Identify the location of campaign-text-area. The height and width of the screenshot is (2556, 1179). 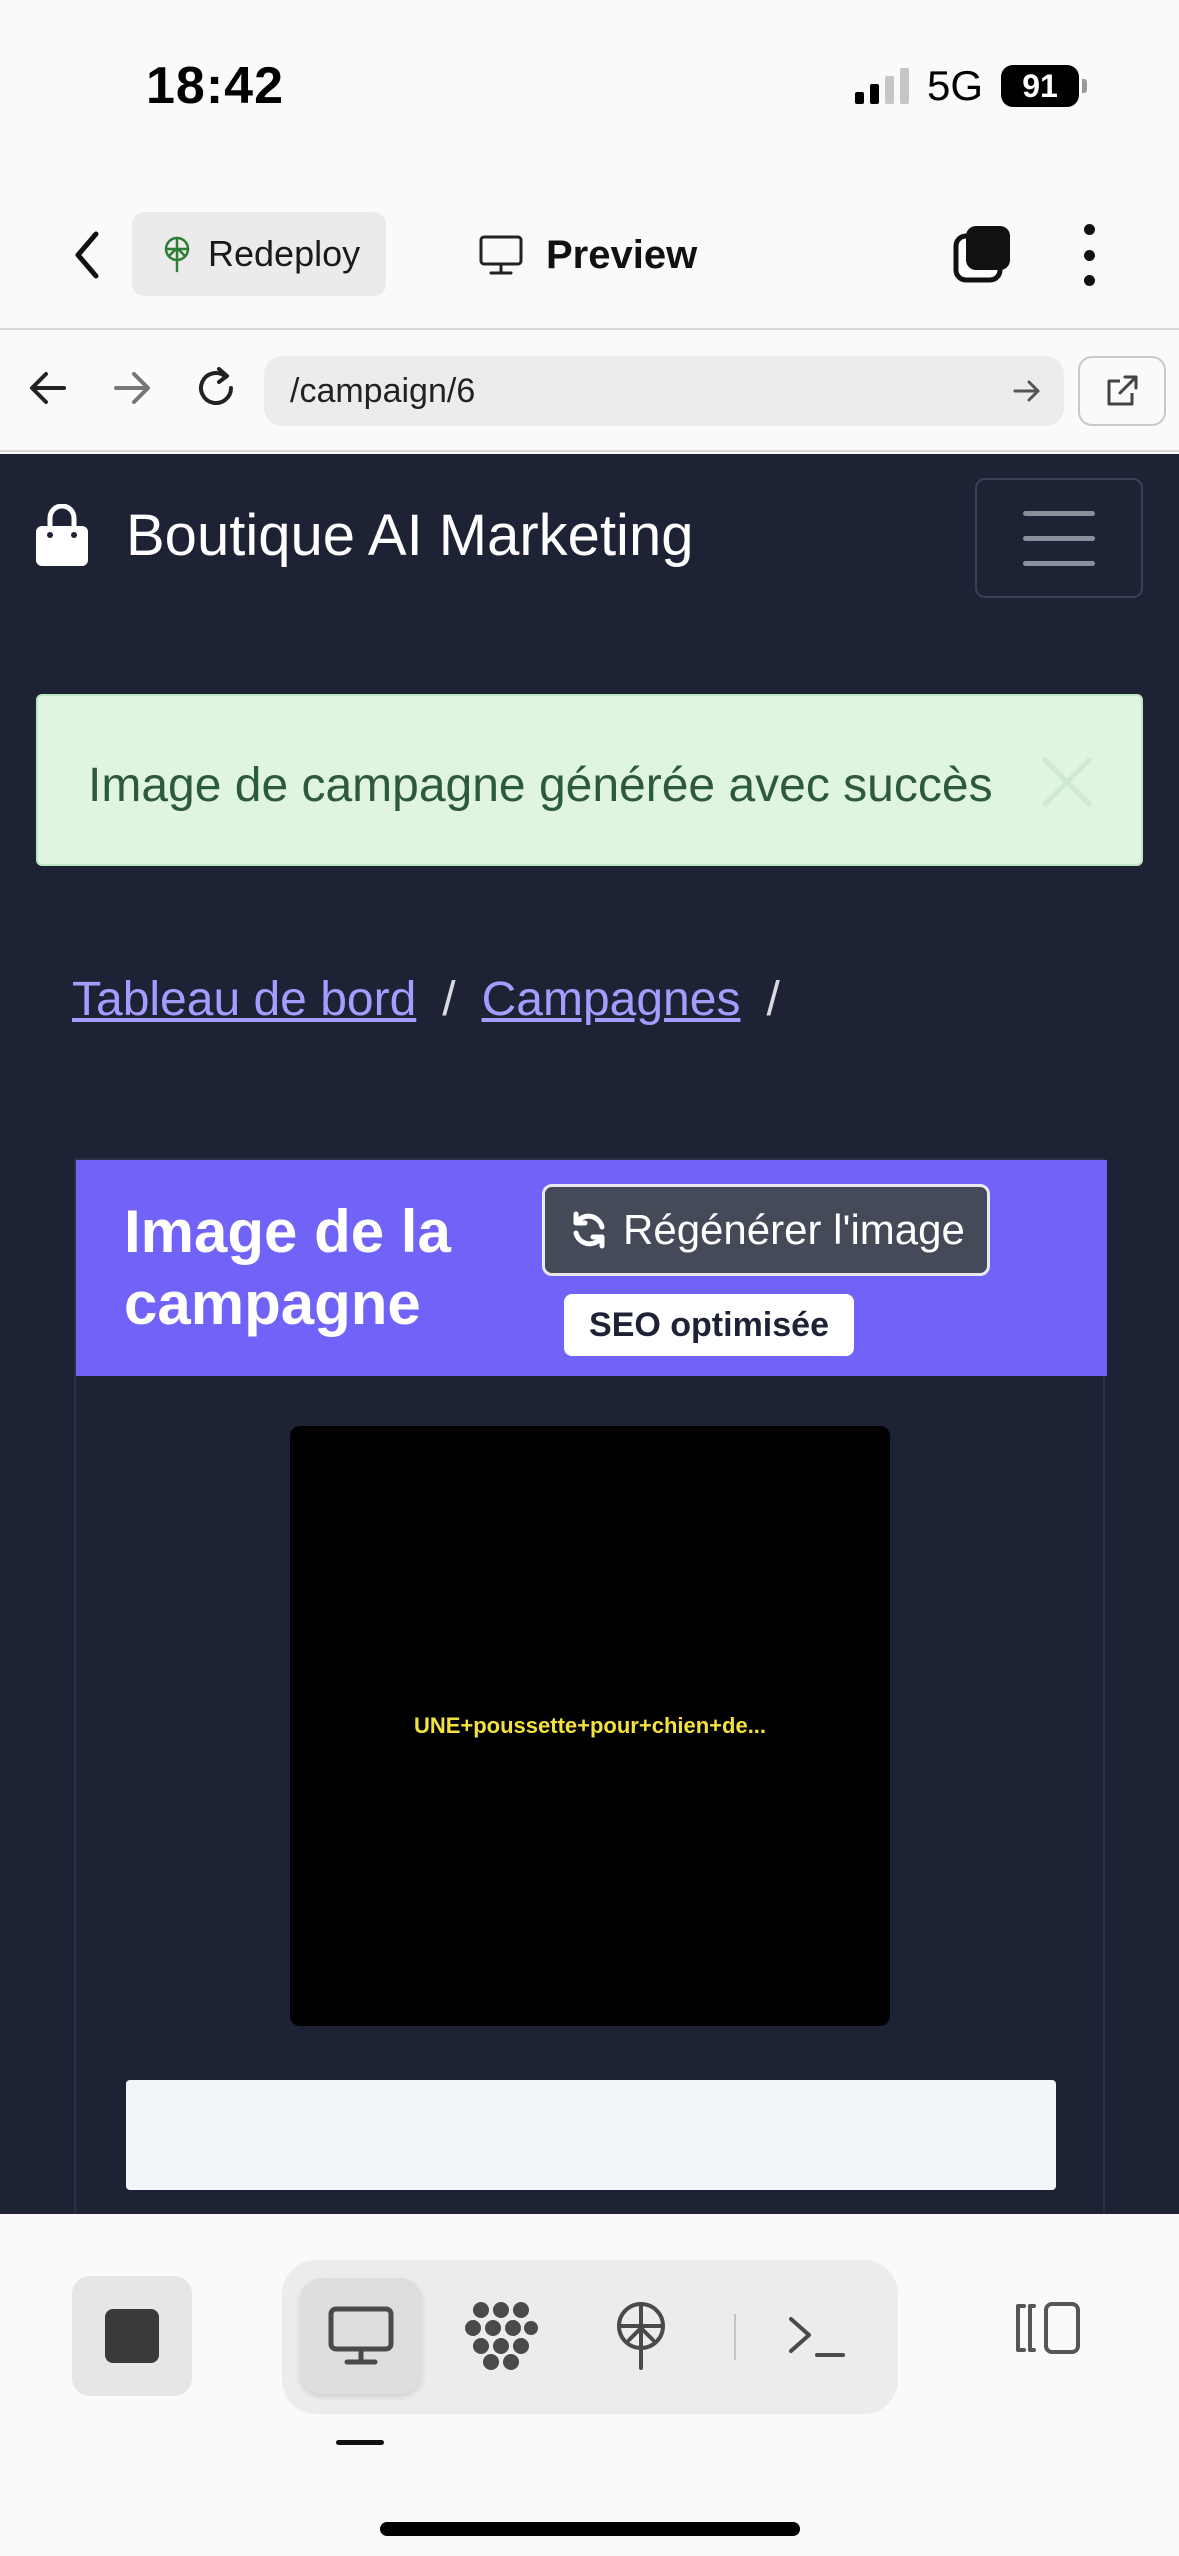
(591, 2135).